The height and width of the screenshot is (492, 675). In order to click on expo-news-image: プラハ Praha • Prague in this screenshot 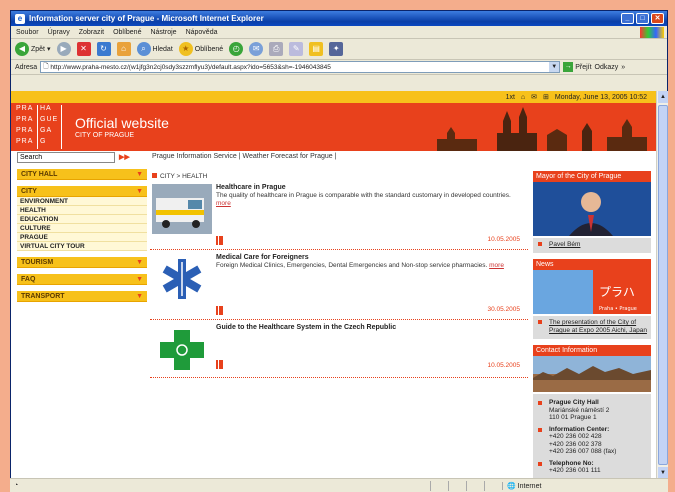, I will do `click(592, 292)`.